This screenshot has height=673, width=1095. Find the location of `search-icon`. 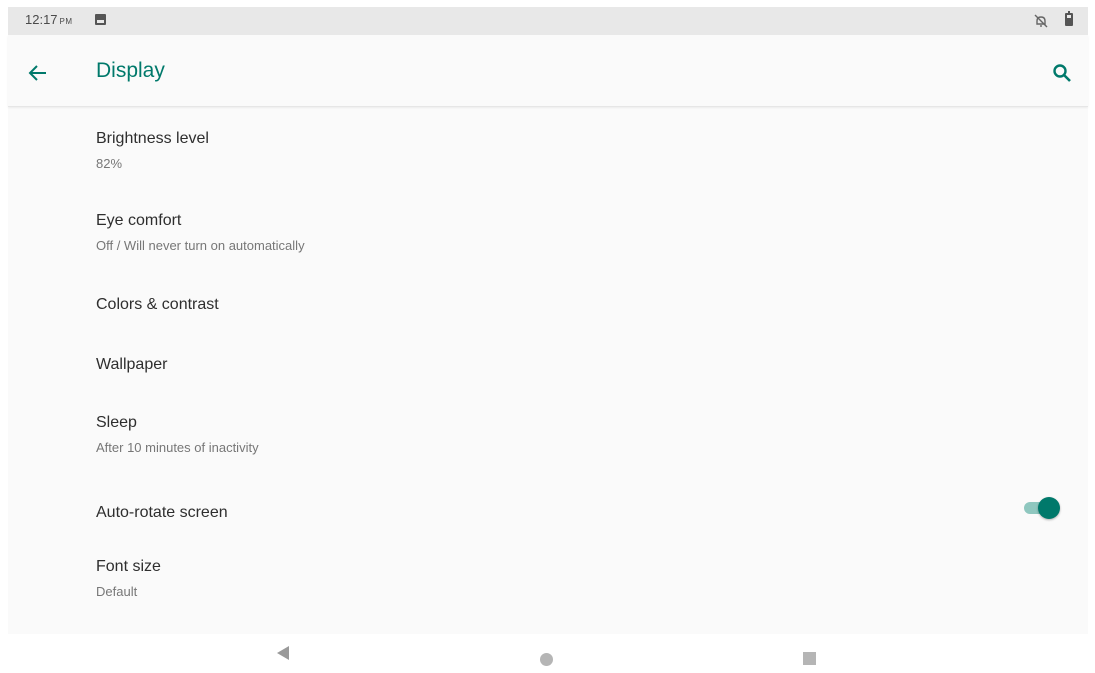

search-icon is located at coordinates (1062, 73).